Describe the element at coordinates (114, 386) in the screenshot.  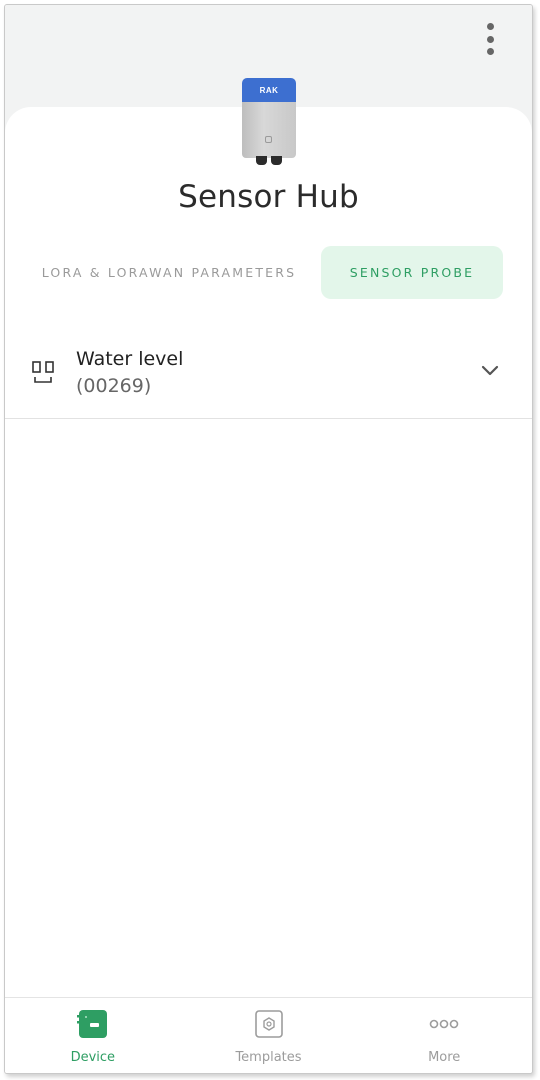
I see `probe-id: (00269)` at that location.